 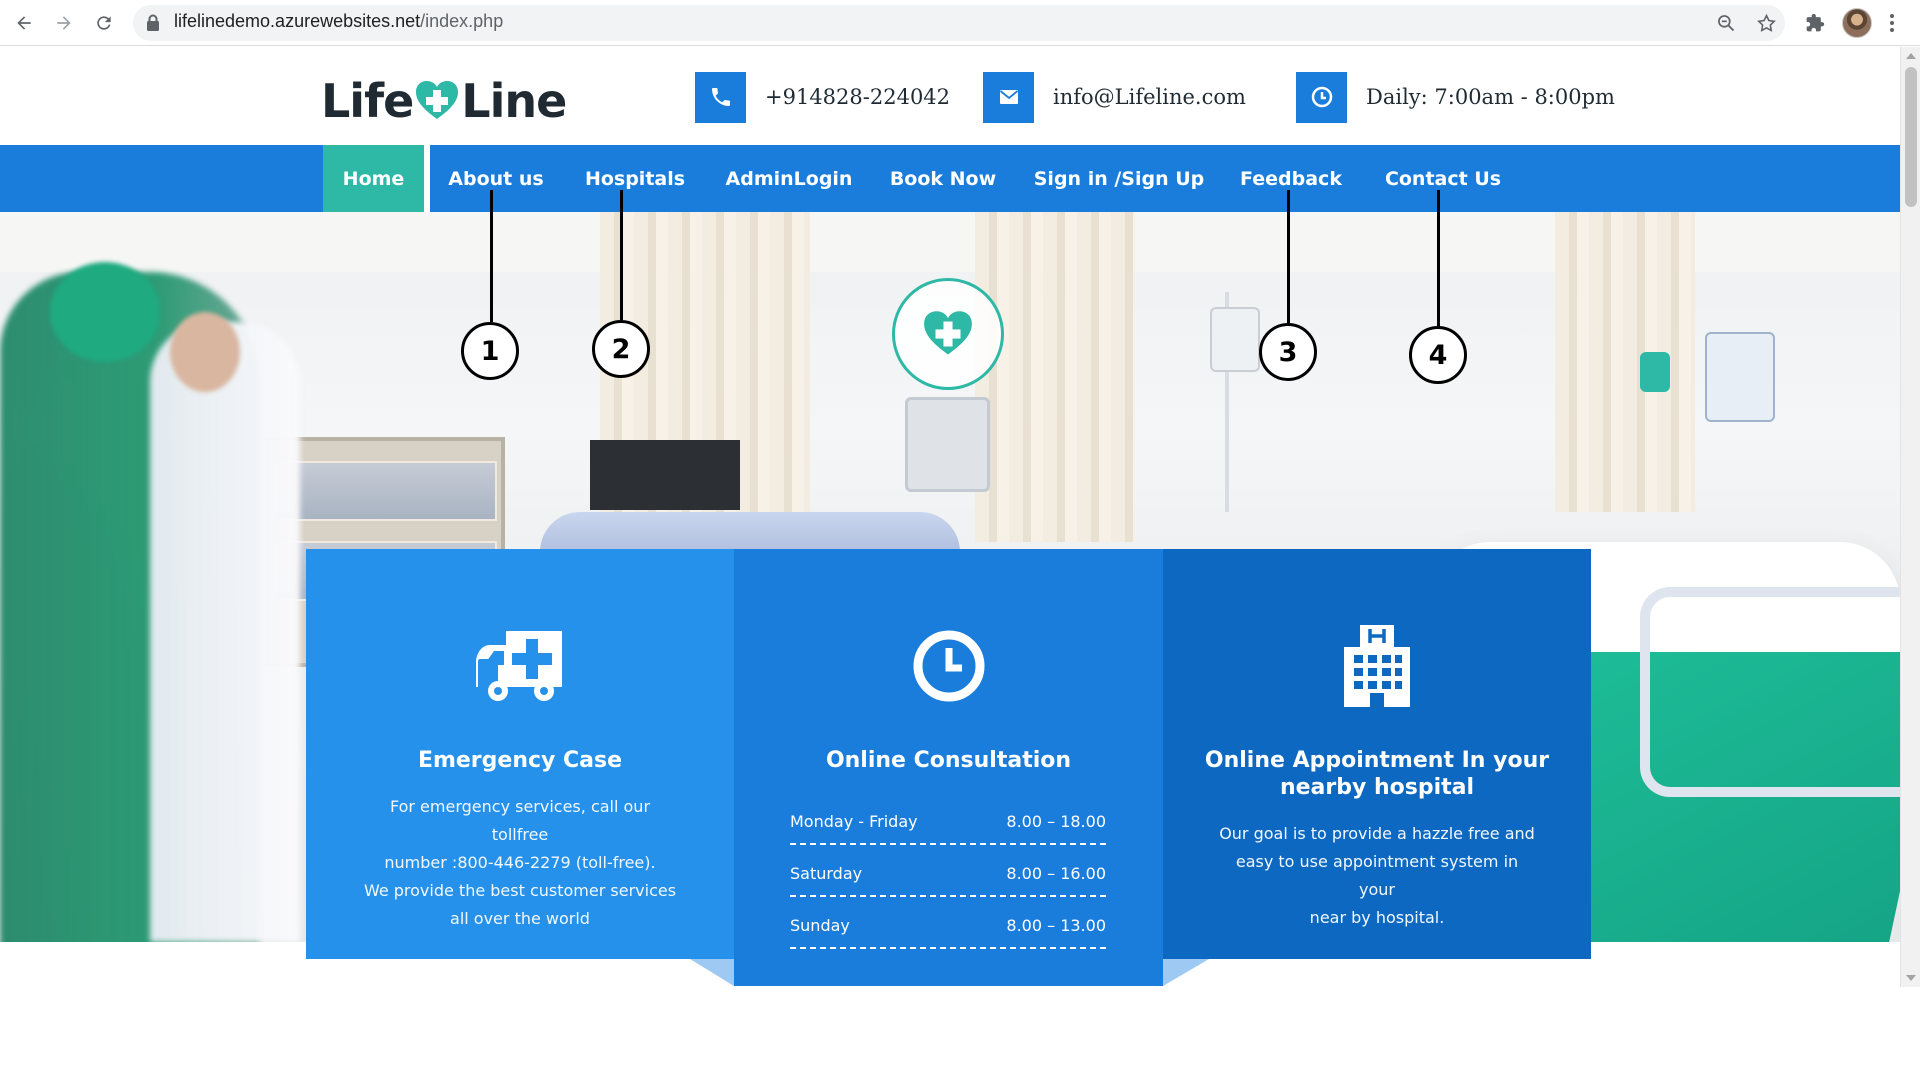 I want to click on doctor-cap, so click(x=105, y=312).